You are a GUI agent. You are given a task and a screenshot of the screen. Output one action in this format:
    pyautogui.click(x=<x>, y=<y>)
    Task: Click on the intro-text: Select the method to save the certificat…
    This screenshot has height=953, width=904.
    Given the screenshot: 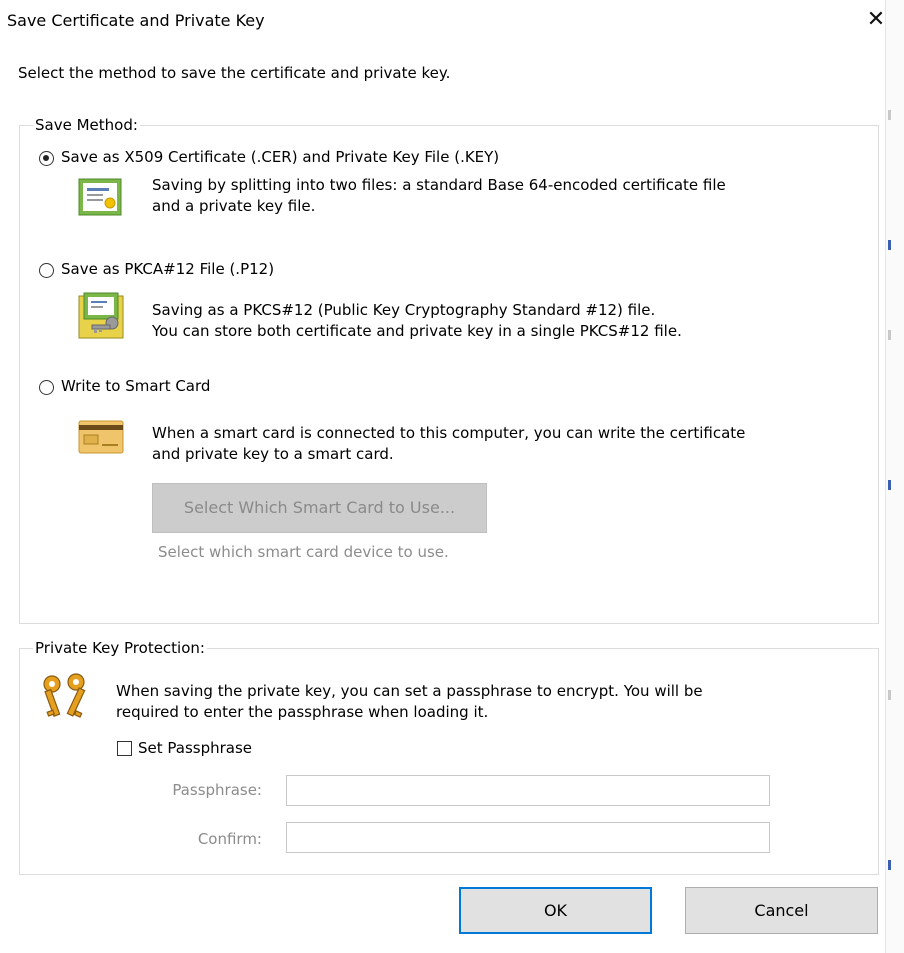 What is the action you would take?
    pyautogui.click(x=234, y=73)
    